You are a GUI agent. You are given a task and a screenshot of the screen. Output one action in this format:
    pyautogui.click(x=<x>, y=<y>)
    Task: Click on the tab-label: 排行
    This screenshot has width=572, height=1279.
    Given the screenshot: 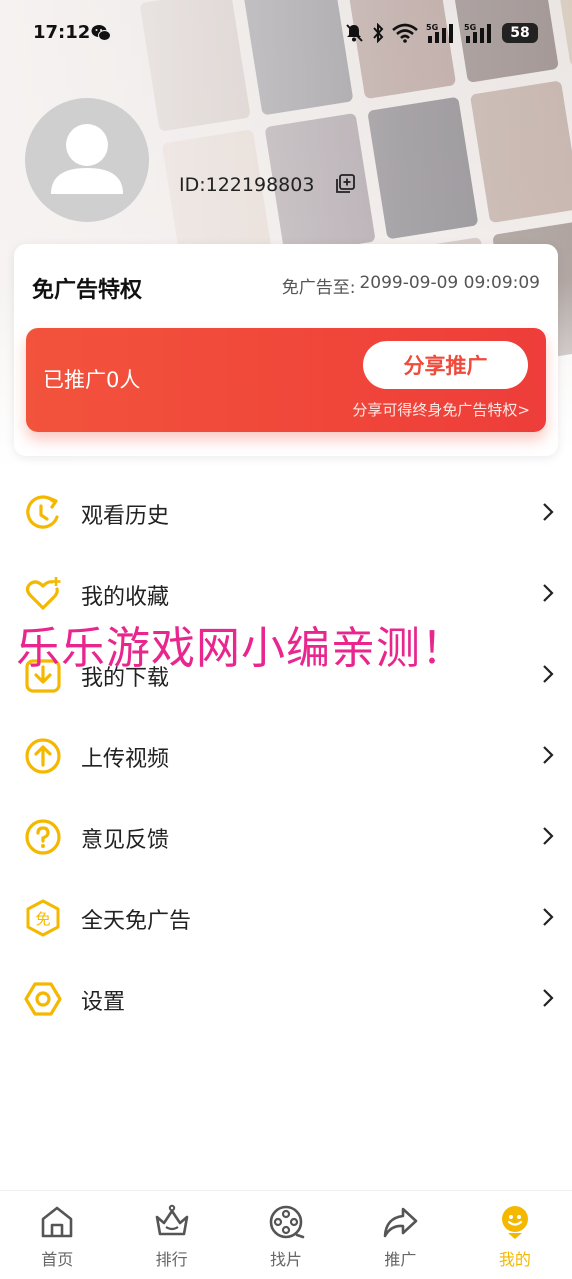 What is the action you would take?
    pyautogui.click(x=171, y=1259)
    